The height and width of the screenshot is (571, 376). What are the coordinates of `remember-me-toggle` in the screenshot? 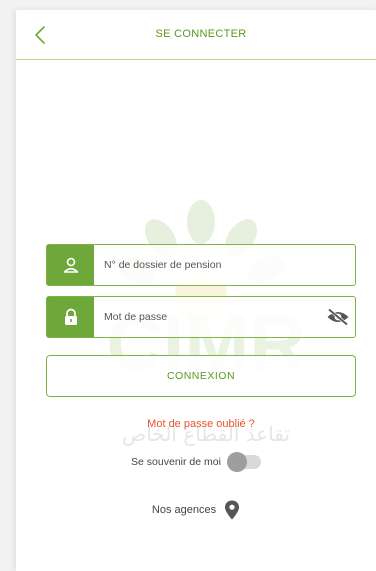 It's located at (243, 462).